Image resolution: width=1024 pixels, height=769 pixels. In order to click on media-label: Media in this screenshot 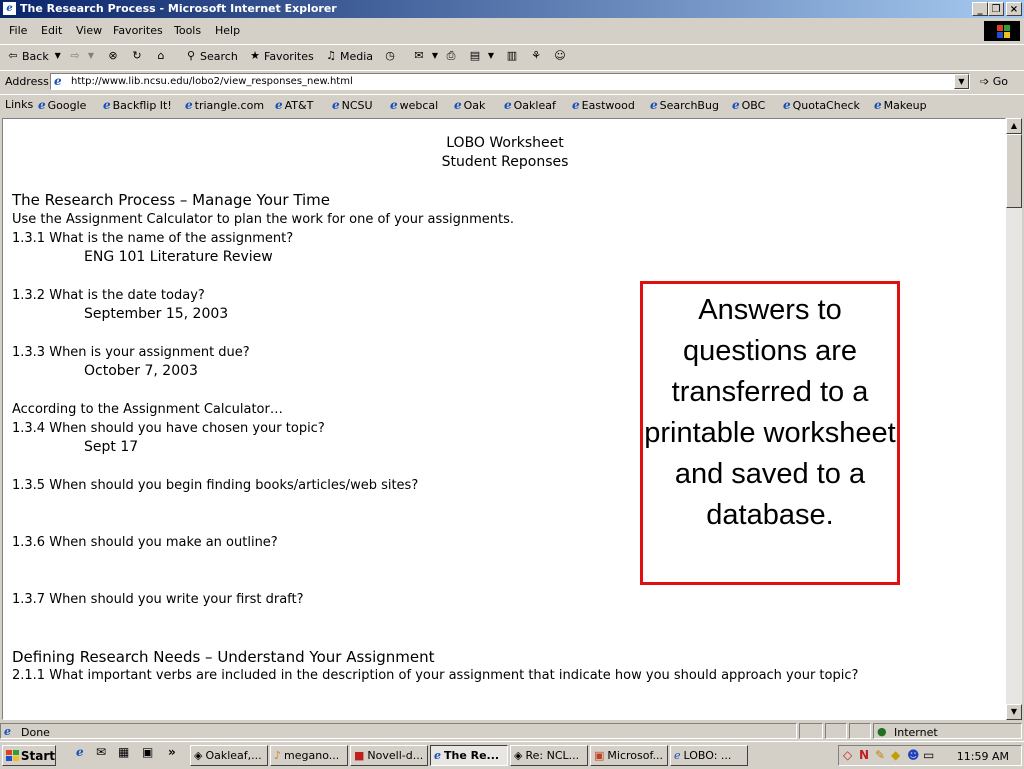, I will do `click(357, 56)`.